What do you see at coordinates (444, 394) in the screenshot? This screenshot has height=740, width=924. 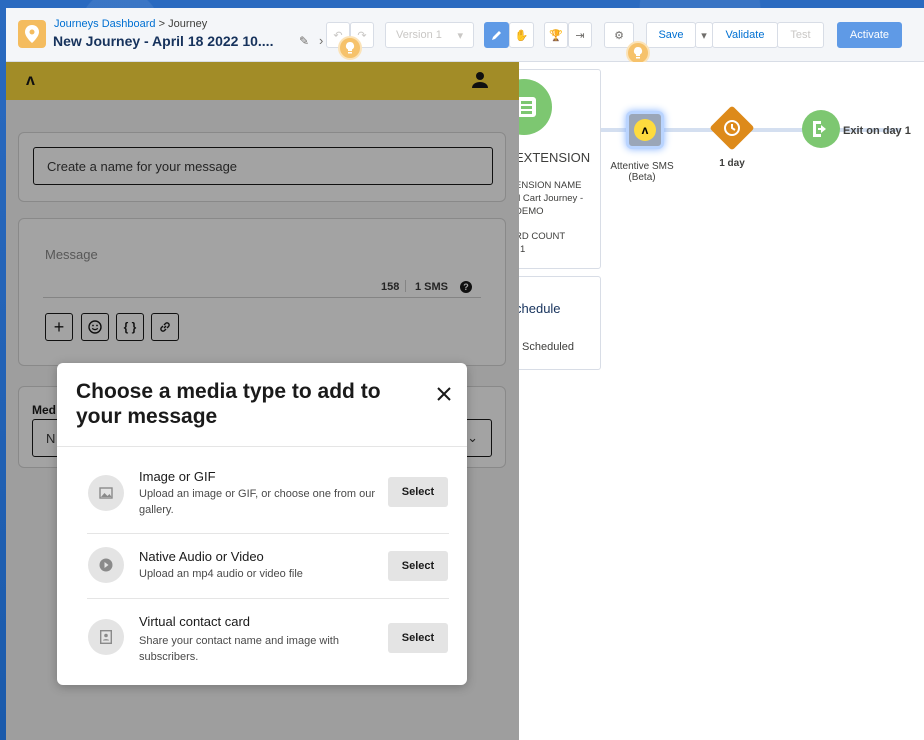 I see `close-icon` at bounding box center [444, 394].